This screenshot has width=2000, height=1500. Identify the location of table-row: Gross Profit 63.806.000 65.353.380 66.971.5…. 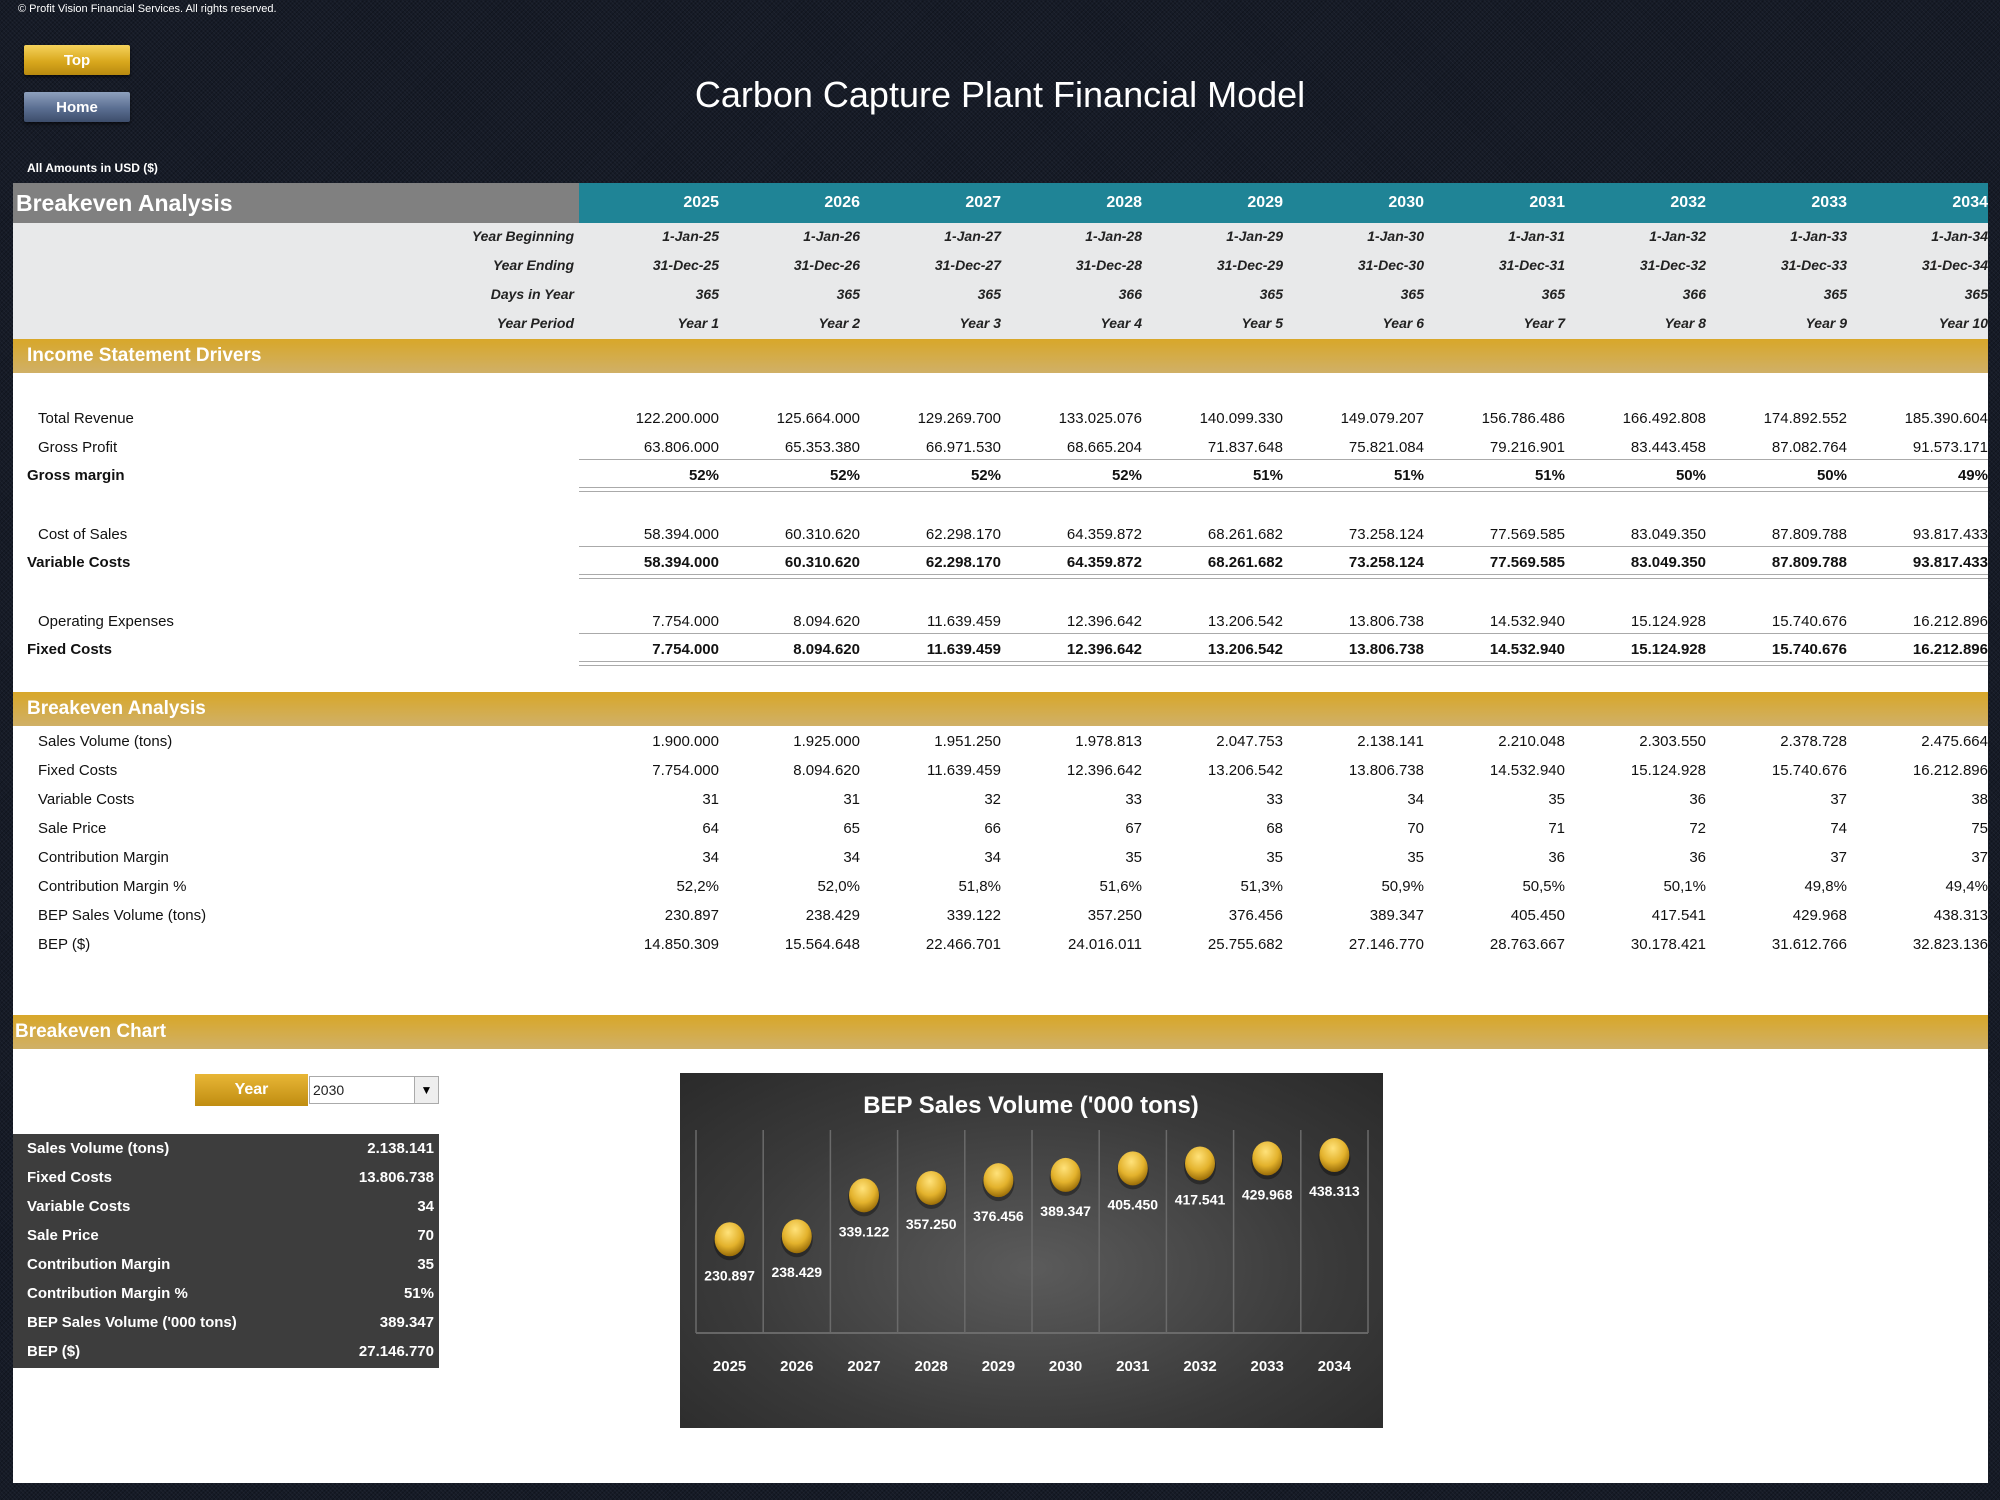
(1000, 448).